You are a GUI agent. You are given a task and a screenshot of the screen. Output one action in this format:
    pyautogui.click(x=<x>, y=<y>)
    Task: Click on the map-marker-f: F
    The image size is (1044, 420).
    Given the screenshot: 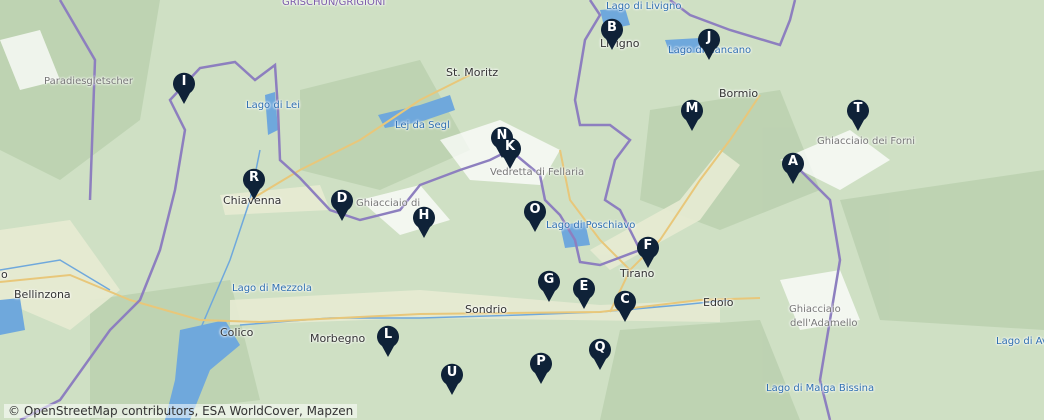 What is the action you would take?
    pyautogui.click(x=648, y=252)
    